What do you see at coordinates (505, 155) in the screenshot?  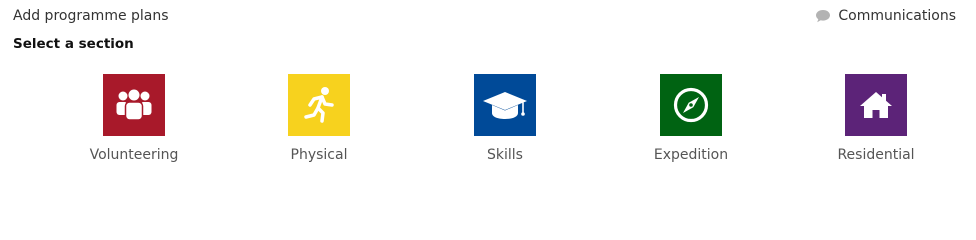 I see `section-label-skills: Skills` at bounding box center [505, 155].